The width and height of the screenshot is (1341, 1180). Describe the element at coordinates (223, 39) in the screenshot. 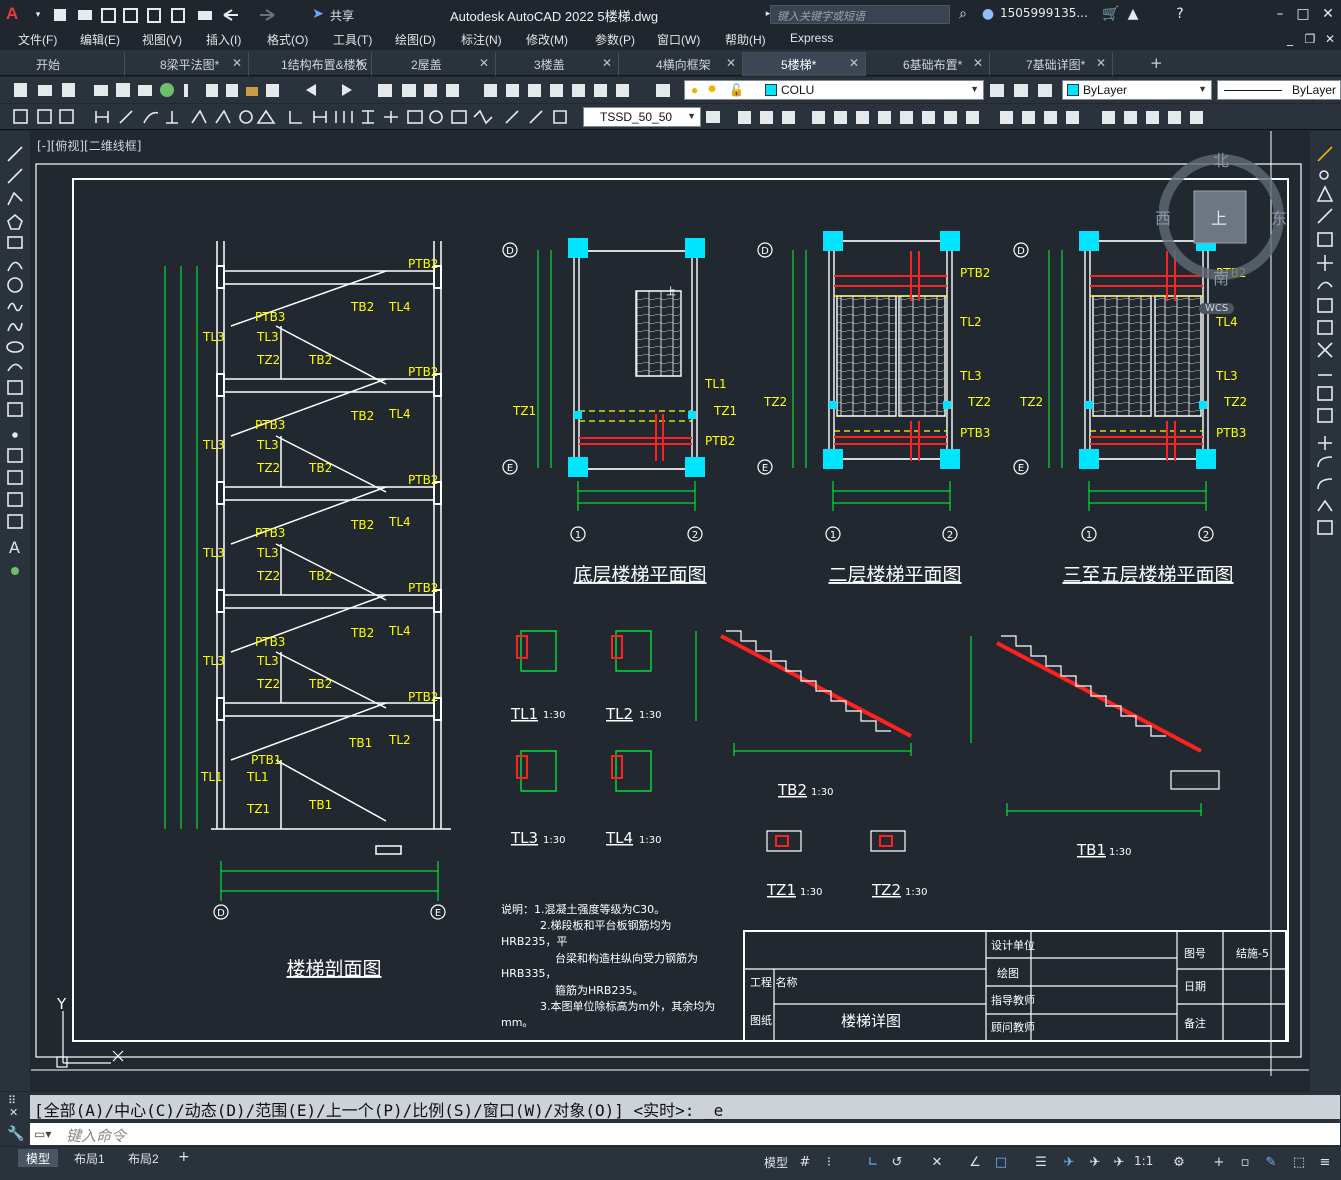

I see `menu-insert: 插入(I)` at that location.